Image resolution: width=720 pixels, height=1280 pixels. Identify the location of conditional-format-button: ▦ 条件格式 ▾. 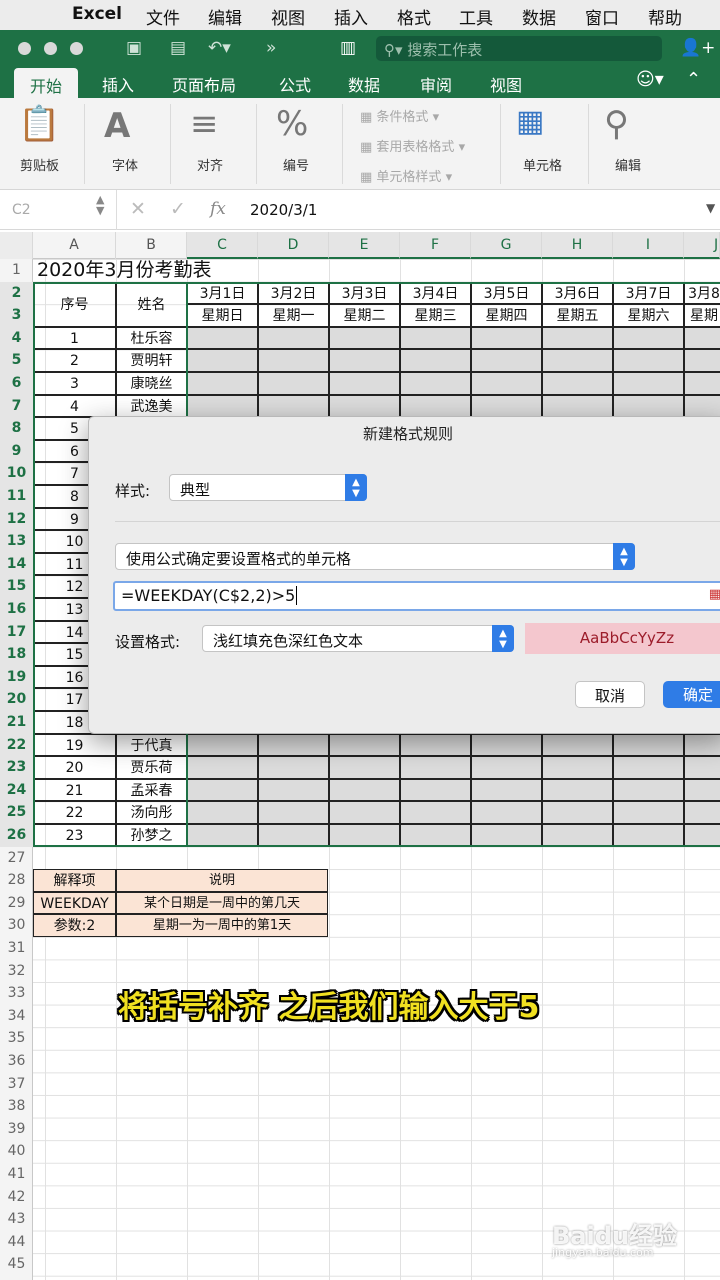
(399, 115).